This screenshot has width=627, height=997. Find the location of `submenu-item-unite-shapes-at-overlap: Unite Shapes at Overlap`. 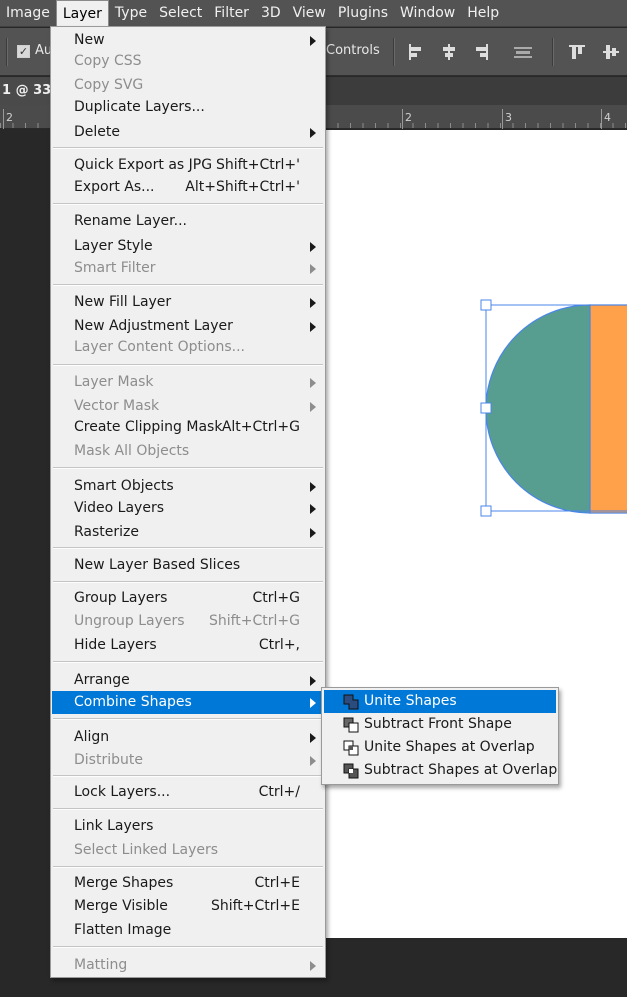

submenu-item-unite-shapes-at-overlap: Unite Shapes at Overlap is located at coordinates (440, 747).